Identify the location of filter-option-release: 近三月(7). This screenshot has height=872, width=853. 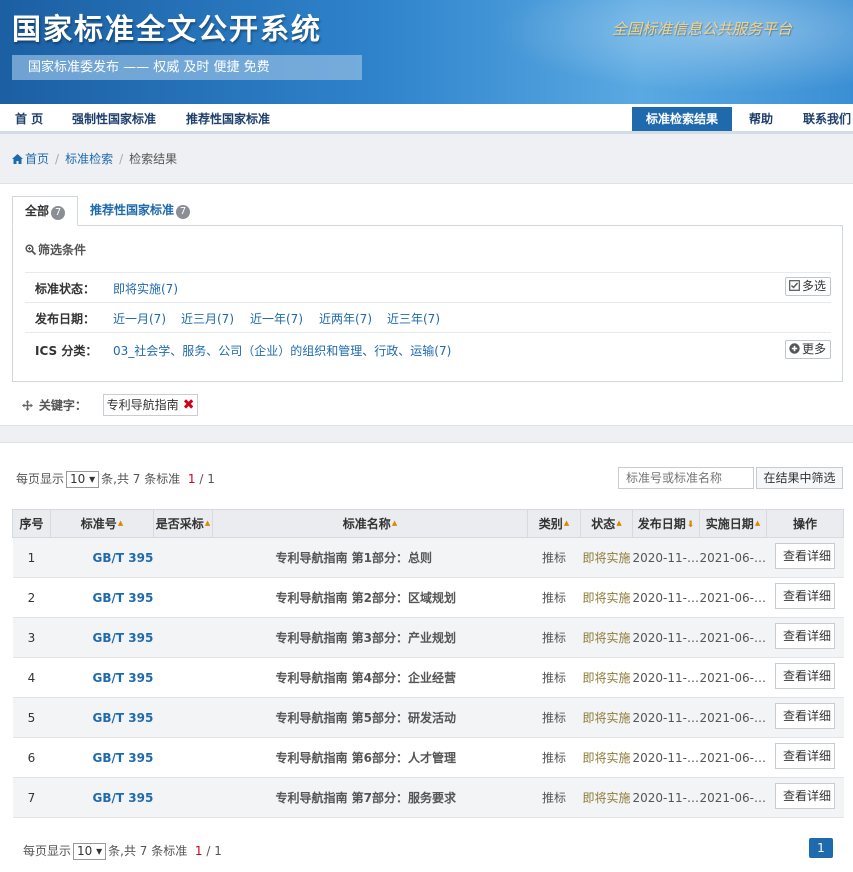
(207, 318).